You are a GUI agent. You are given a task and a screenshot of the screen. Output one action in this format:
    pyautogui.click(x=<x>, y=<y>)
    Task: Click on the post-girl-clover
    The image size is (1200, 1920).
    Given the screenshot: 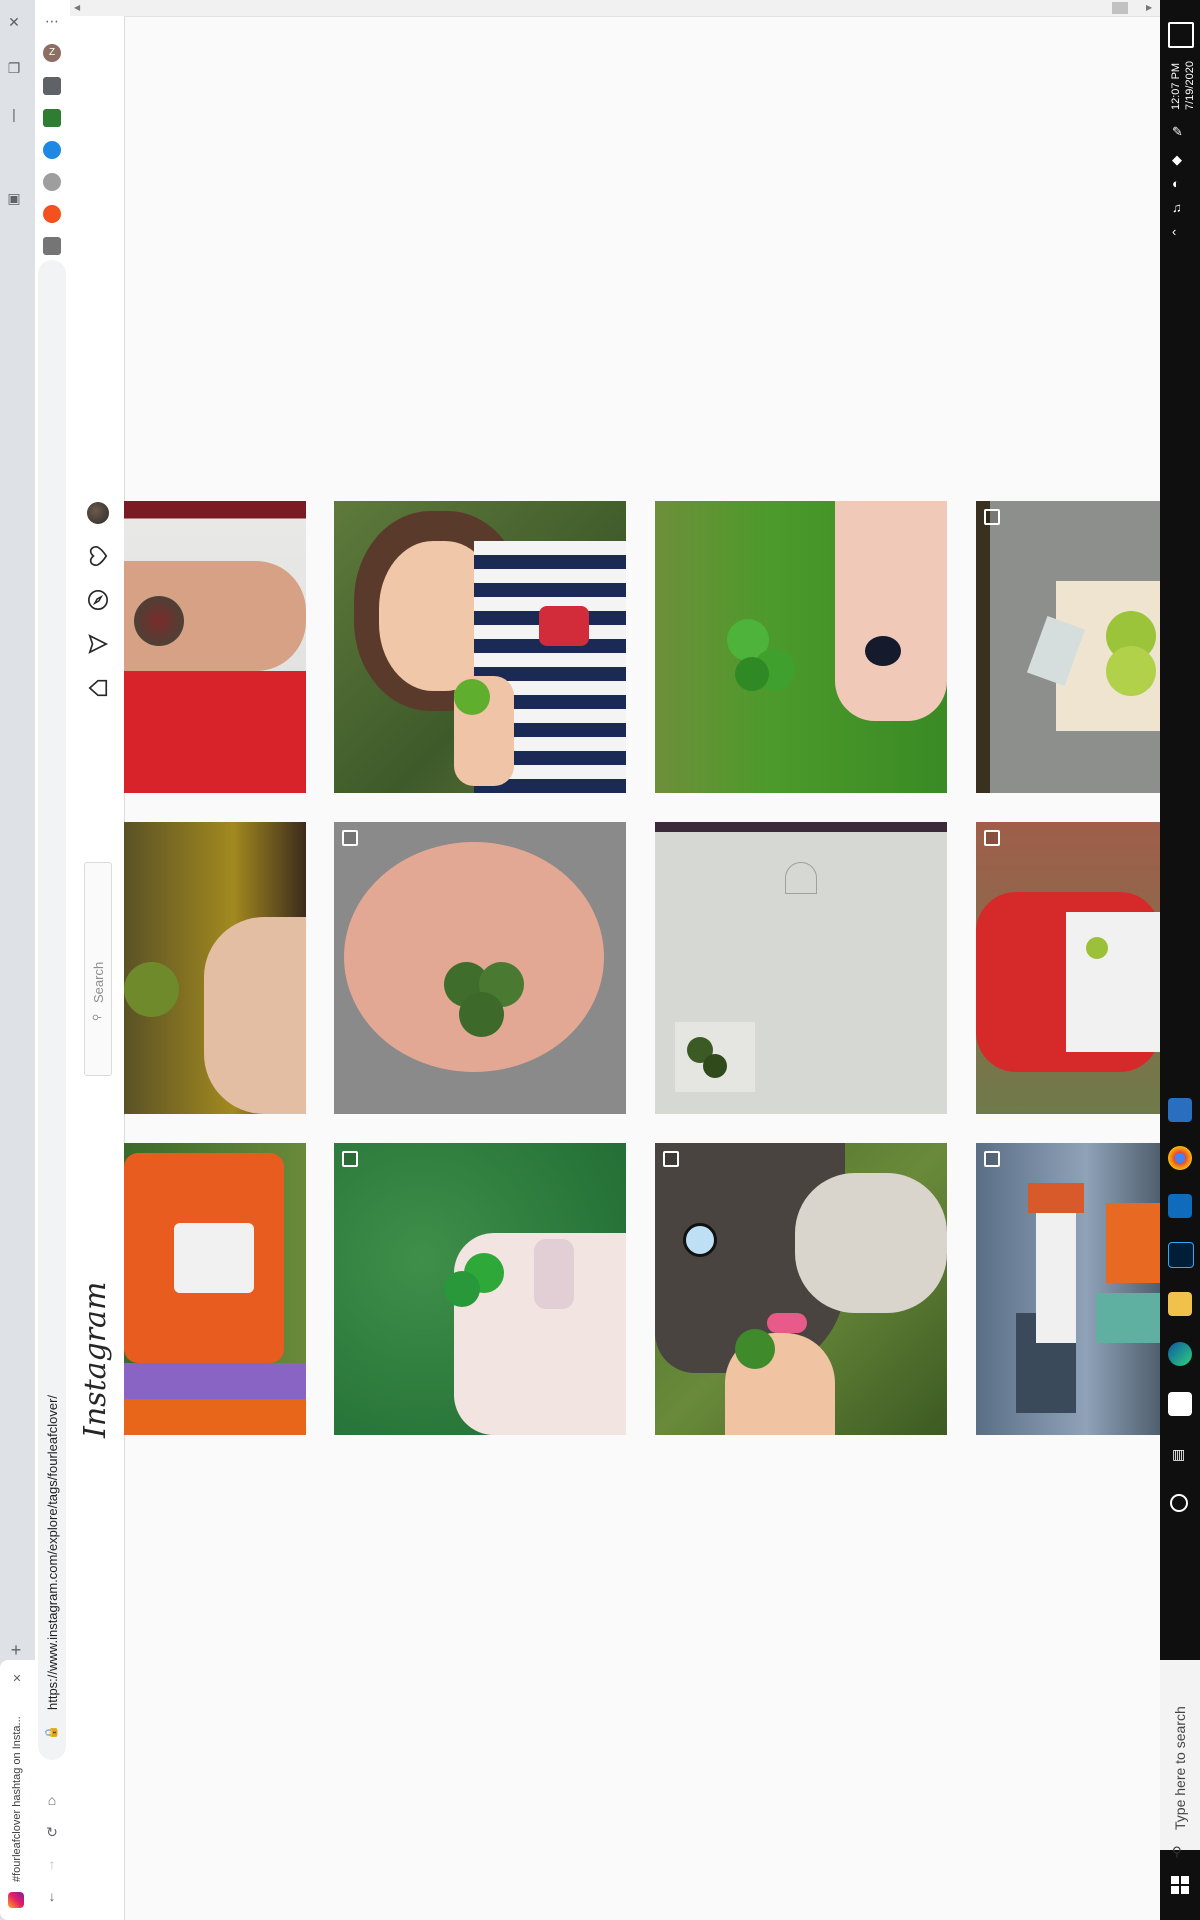 What is the action you would take?
    pyautogui.click(x=480, y=647)
    